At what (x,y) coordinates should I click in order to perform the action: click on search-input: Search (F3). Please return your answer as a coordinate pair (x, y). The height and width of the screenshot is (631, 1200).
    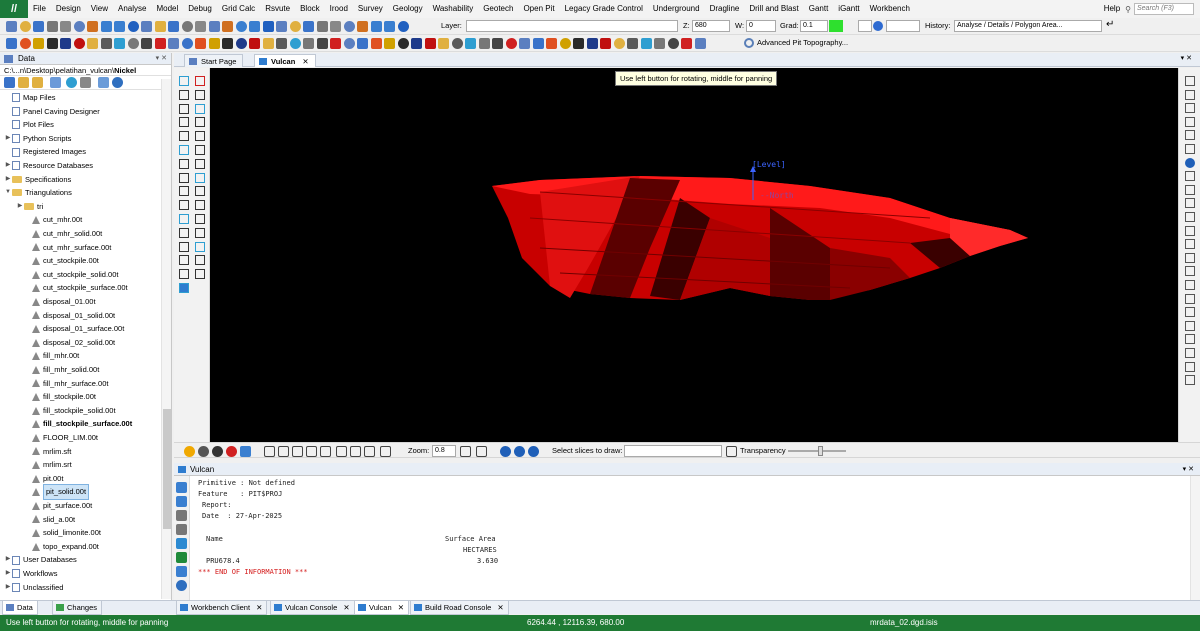
    Looking at the image, I should click on (1164, 9).